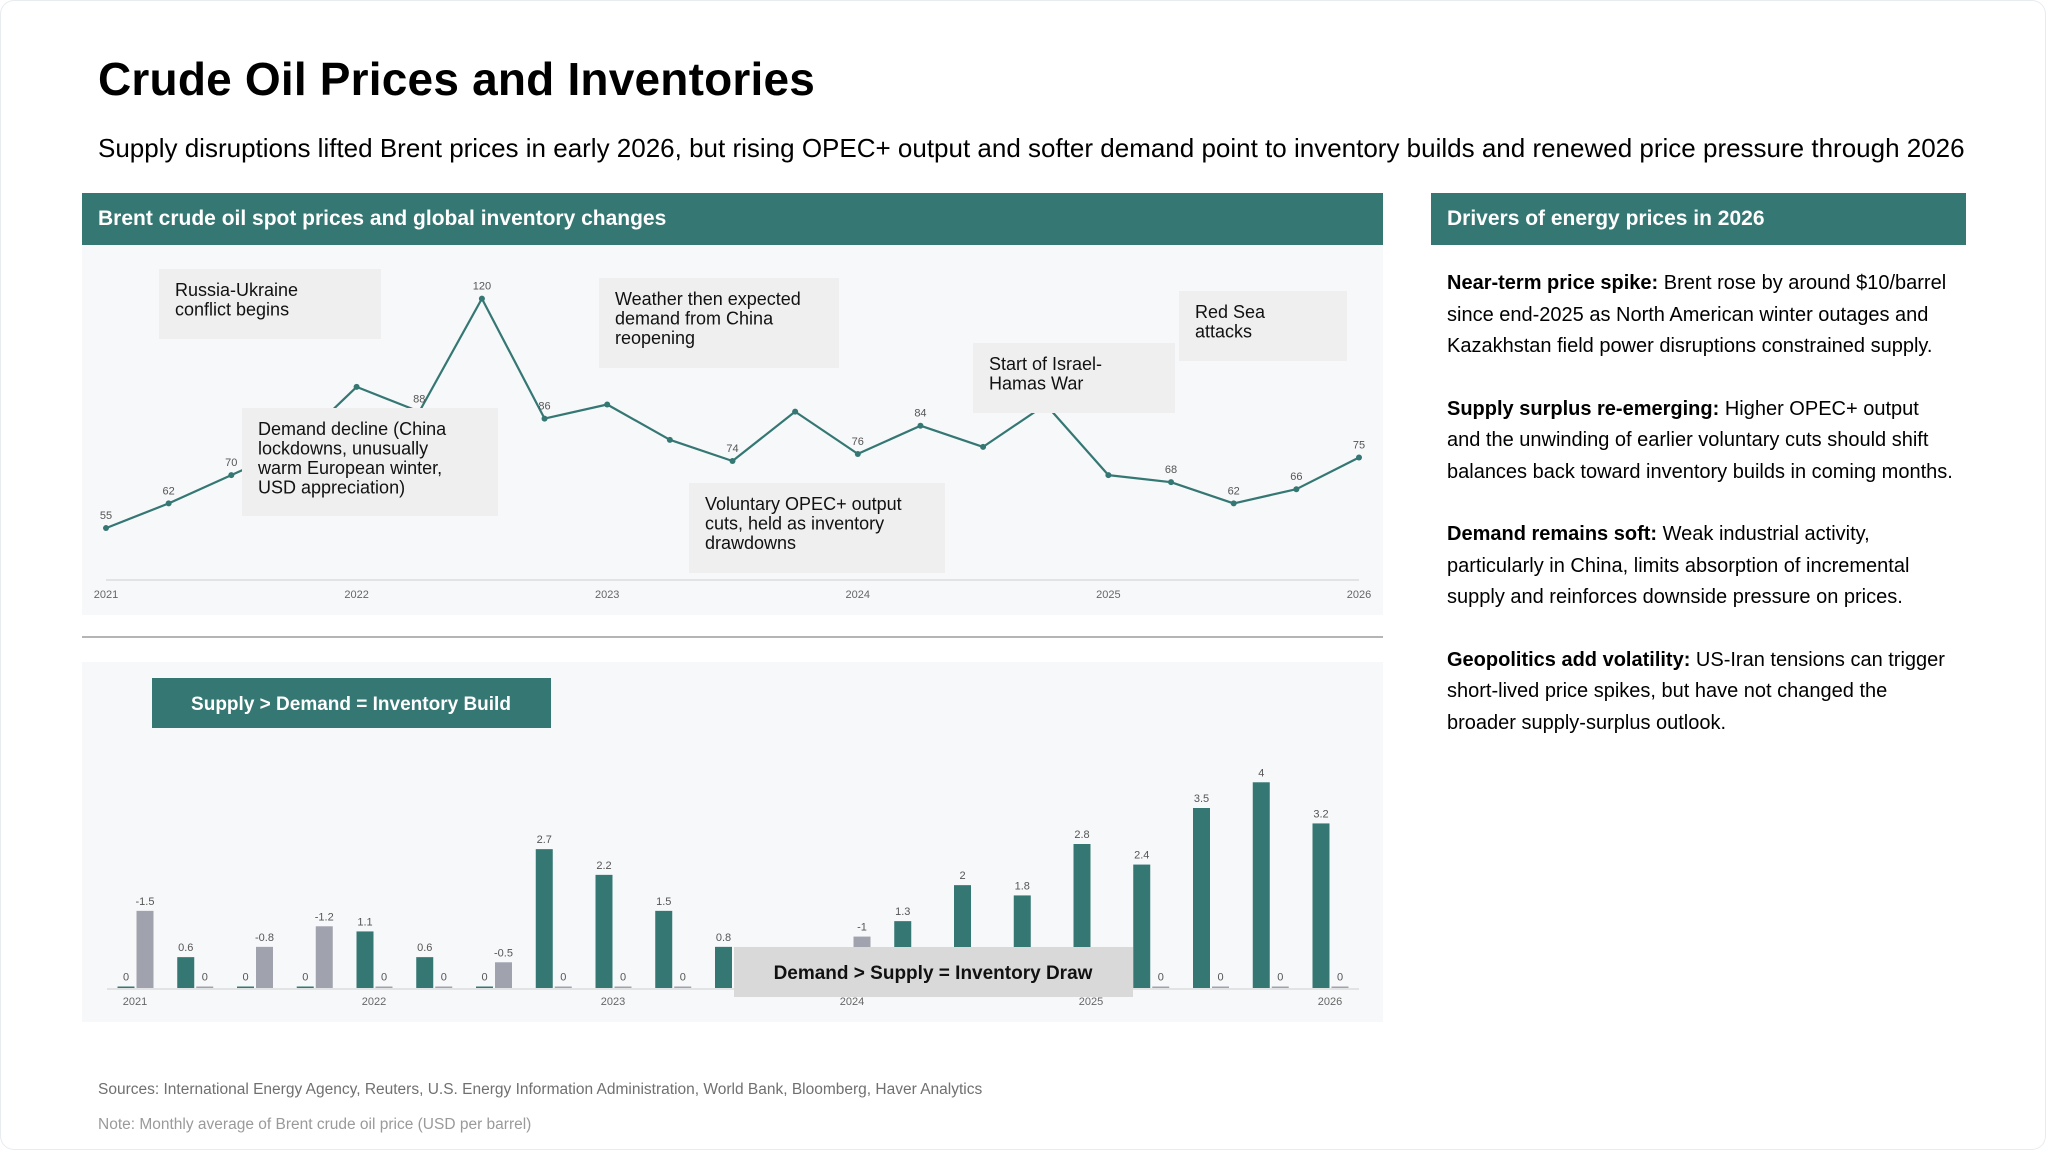 The height and width of the screenshot is (1150, 2046). What do you see at coordinates (324, 917) in the screenshot?
I see `draw-bar-label: -1.2` at bounding box center [324, 917].